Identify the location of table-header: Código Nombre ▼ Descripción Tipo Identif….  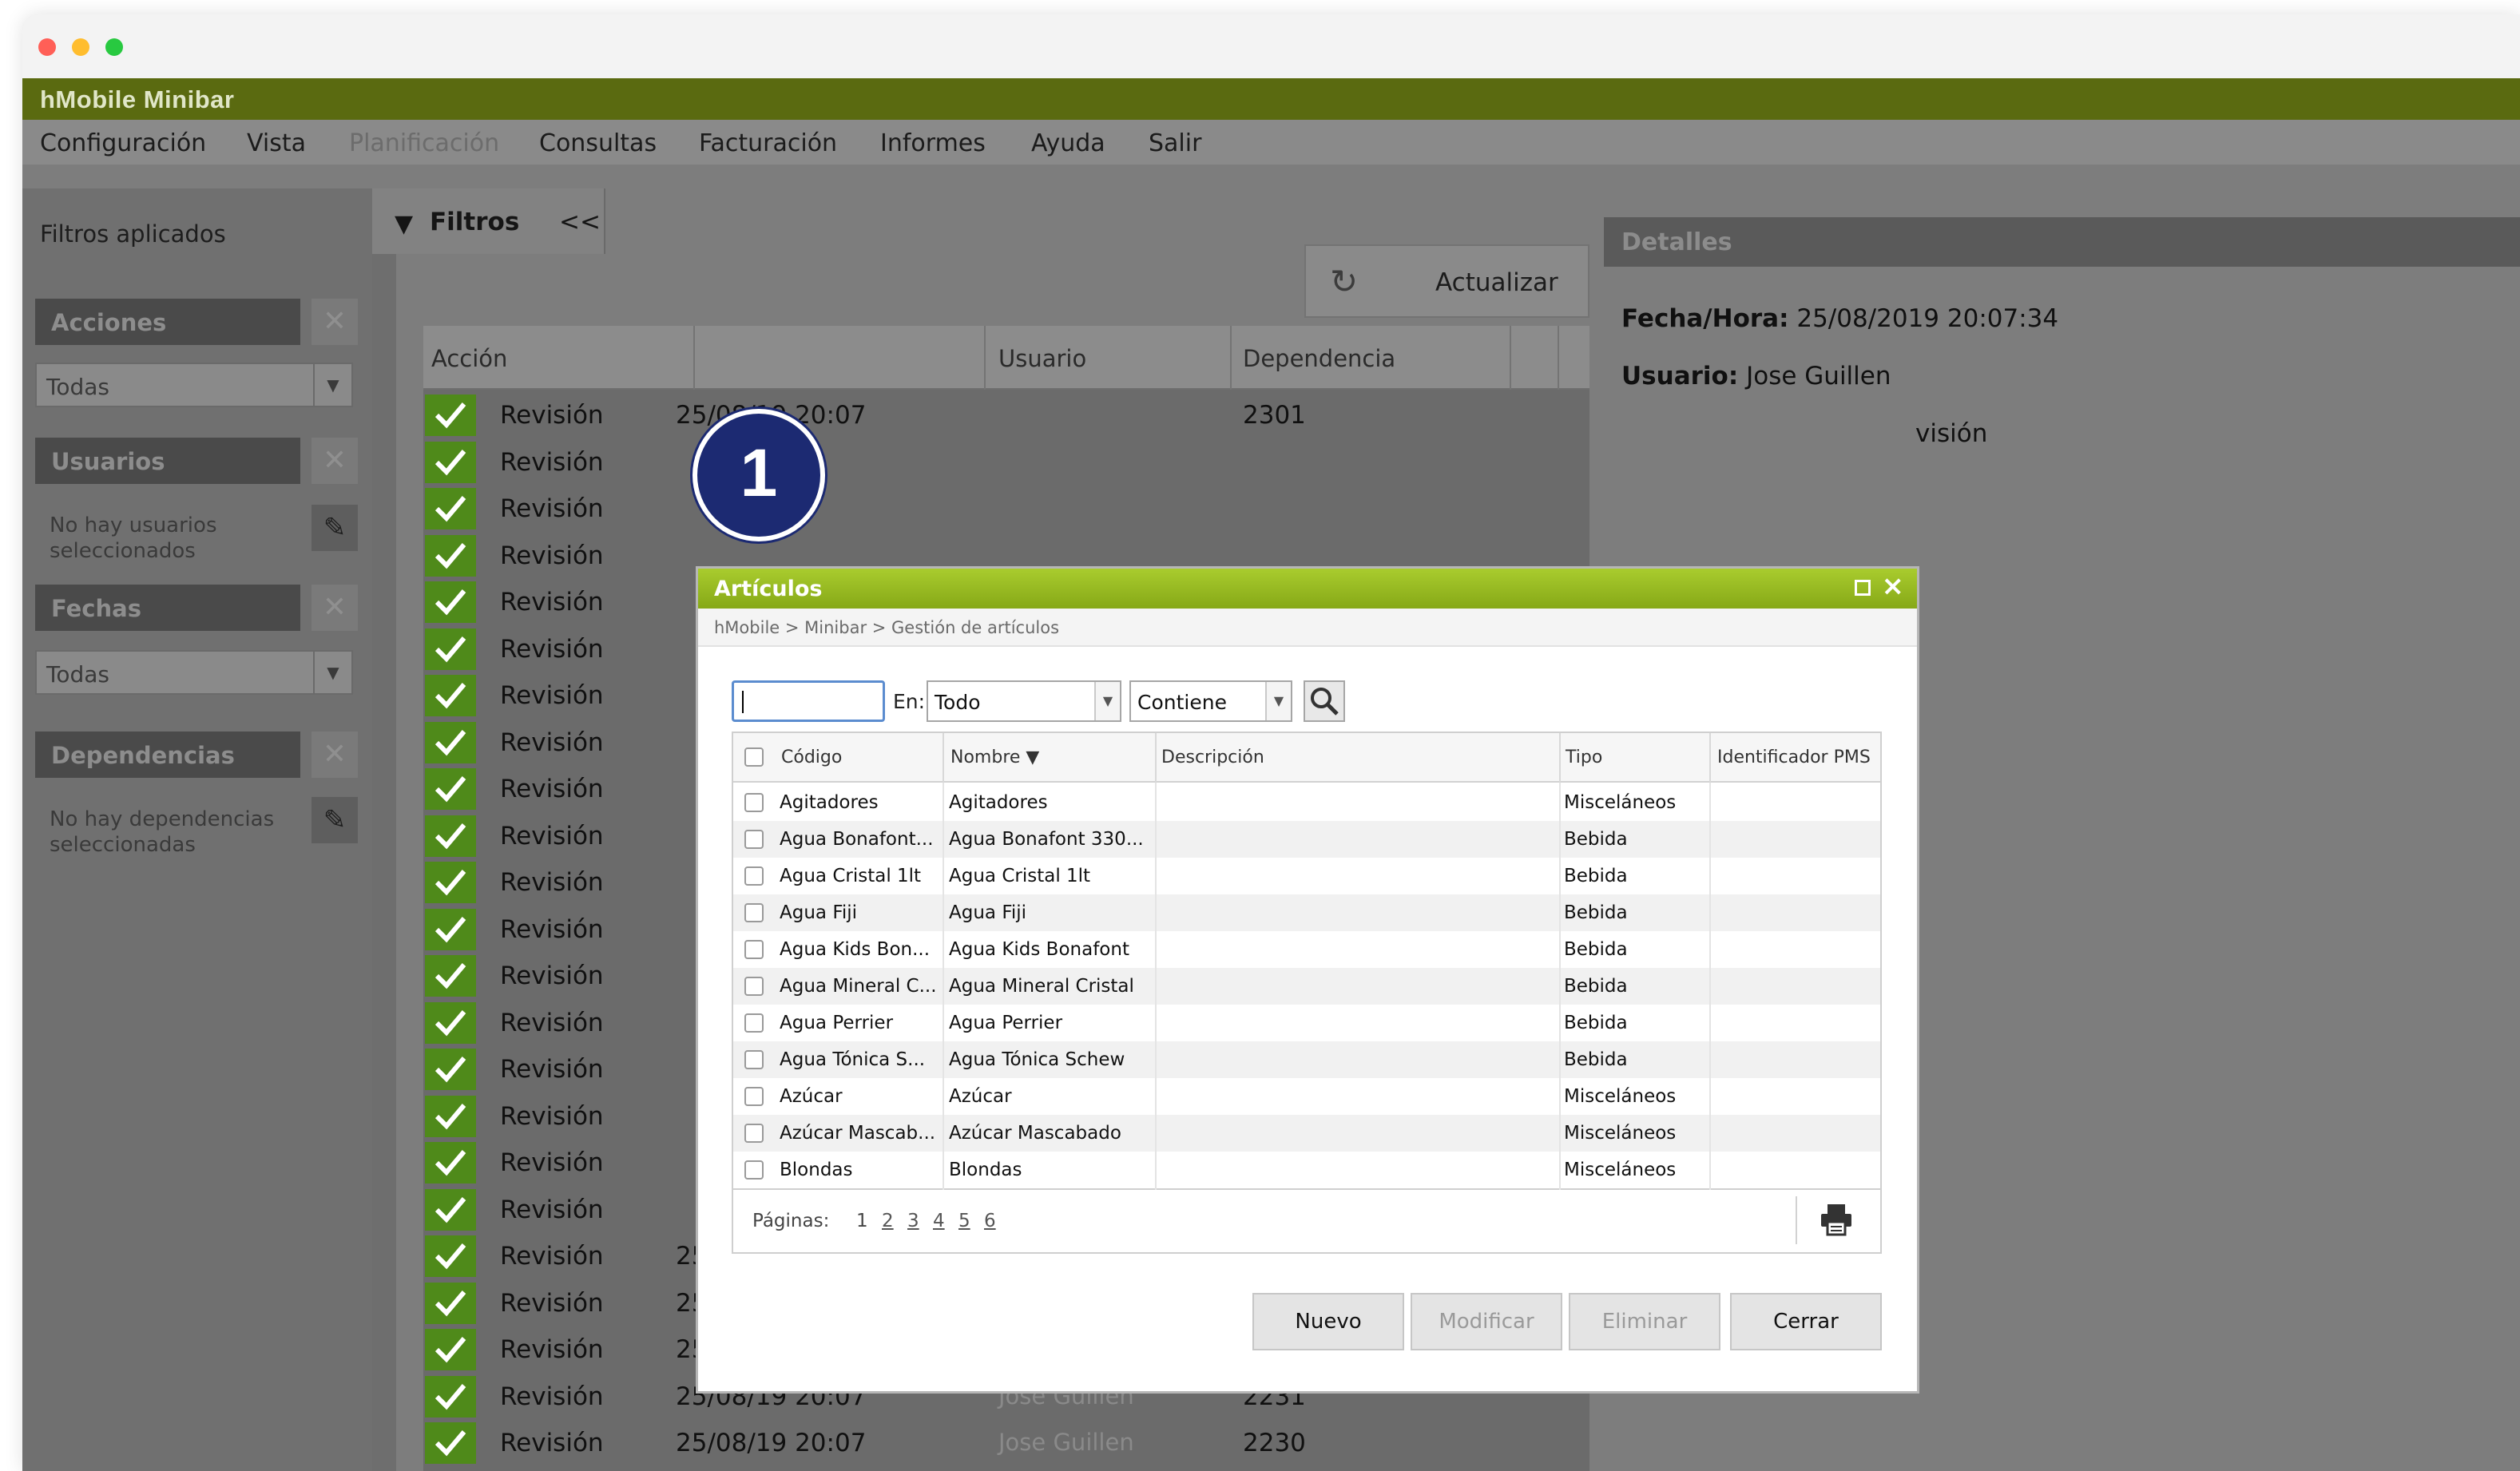
(1306, 758).